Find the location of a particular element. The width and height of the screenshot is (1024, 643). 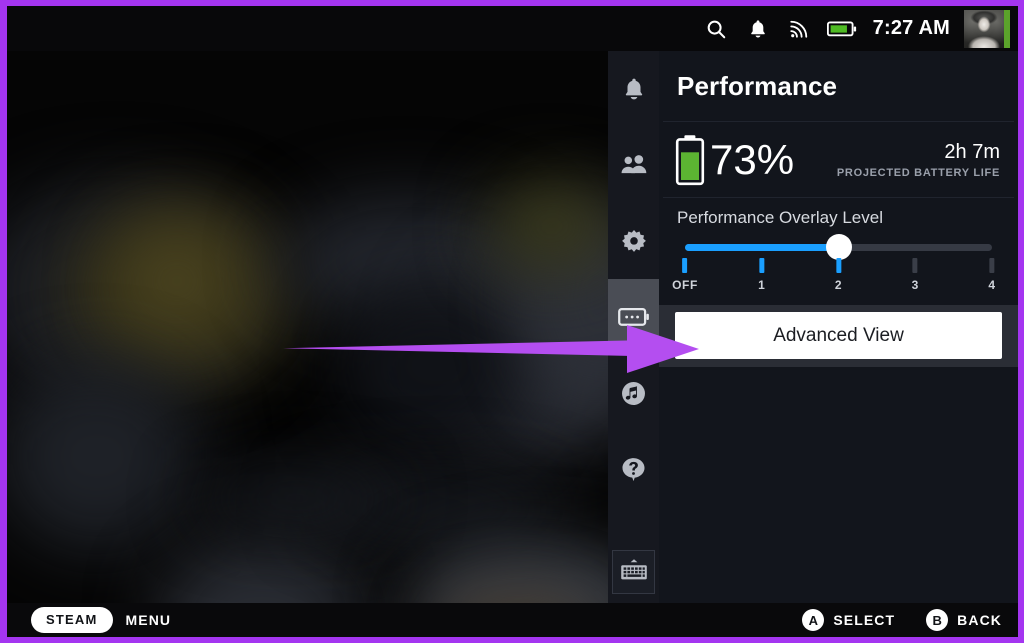

annotation-arrow is located at coordinates (491, 349).